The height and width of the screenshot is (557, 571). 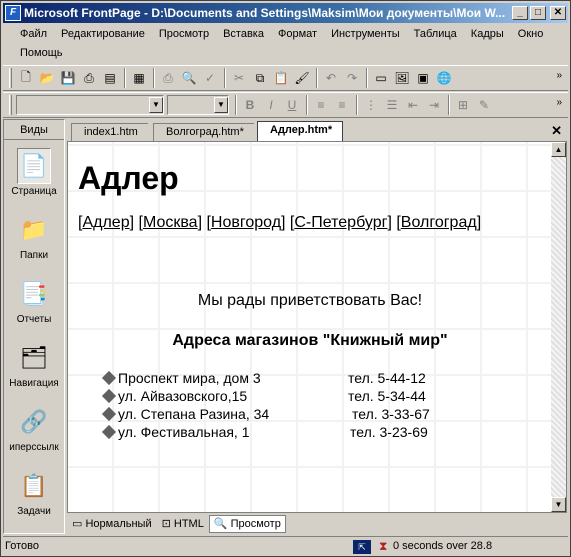 What do you see at coordinates (531, 34) in the screenshot?
I see `menu-window: Окно` at bounding box center [531, 34].